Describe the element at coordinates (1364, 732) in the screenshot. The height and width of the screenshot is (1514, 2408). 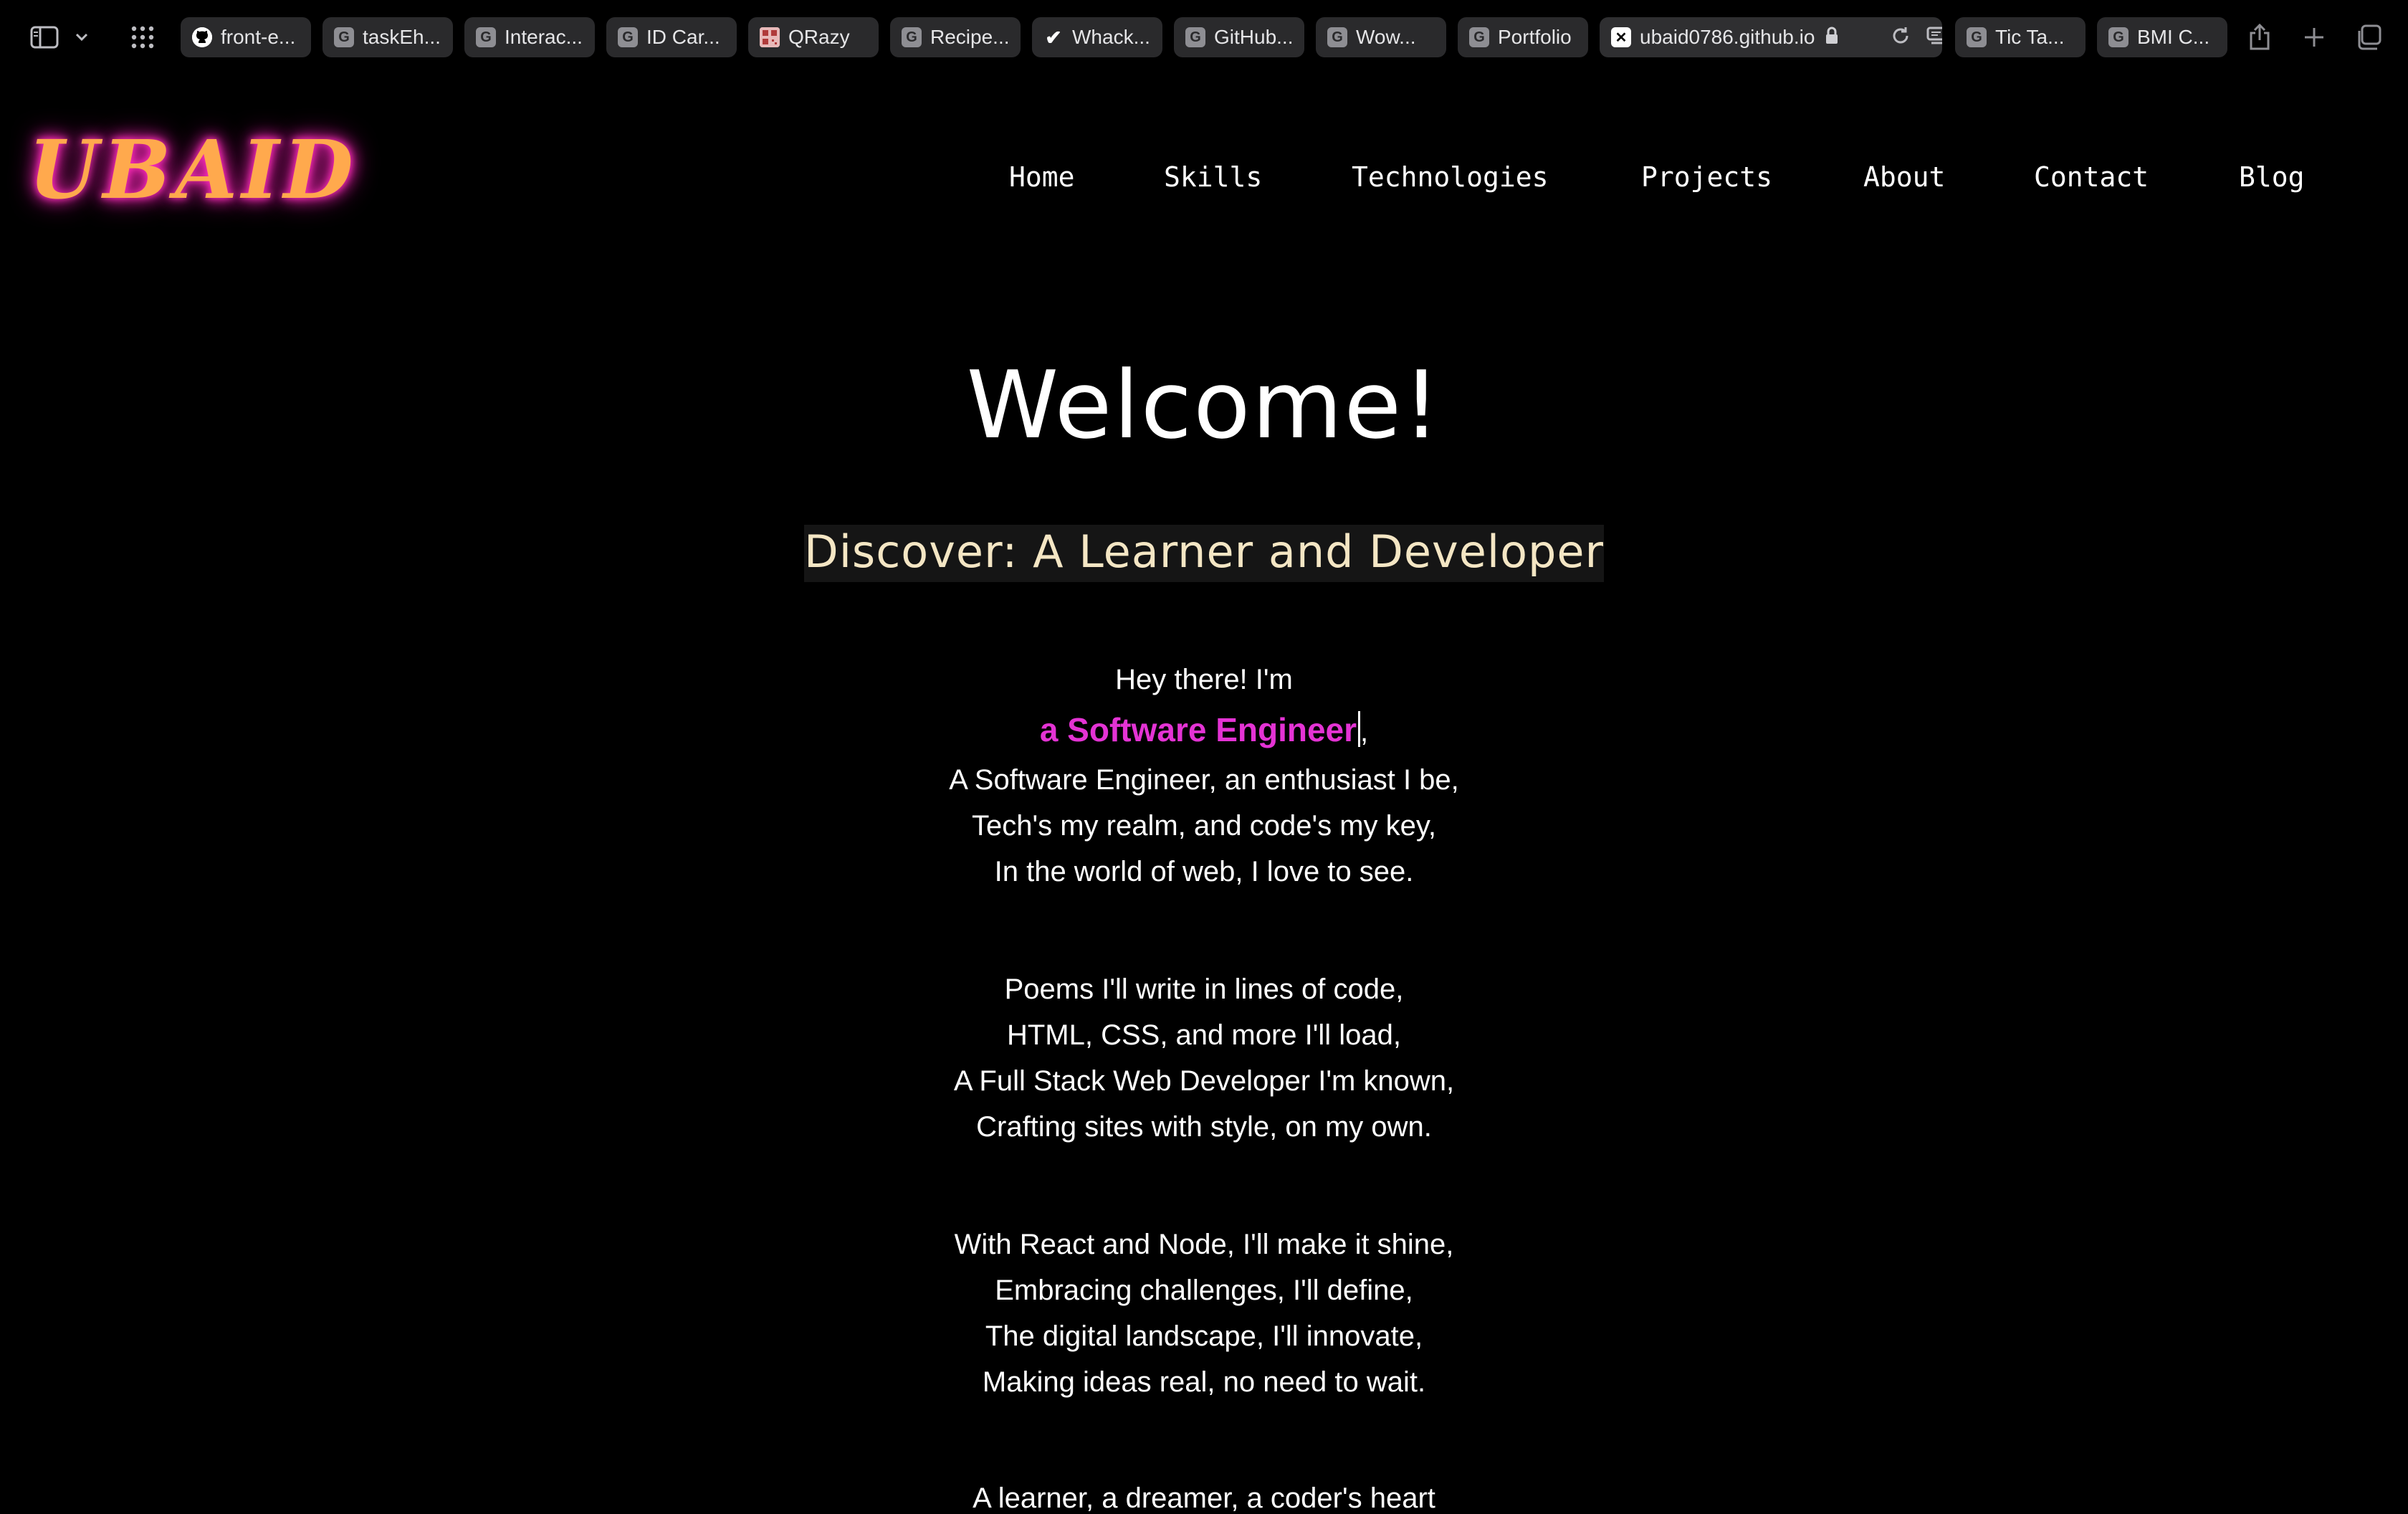
I see `role-suffix: ,` at that location.